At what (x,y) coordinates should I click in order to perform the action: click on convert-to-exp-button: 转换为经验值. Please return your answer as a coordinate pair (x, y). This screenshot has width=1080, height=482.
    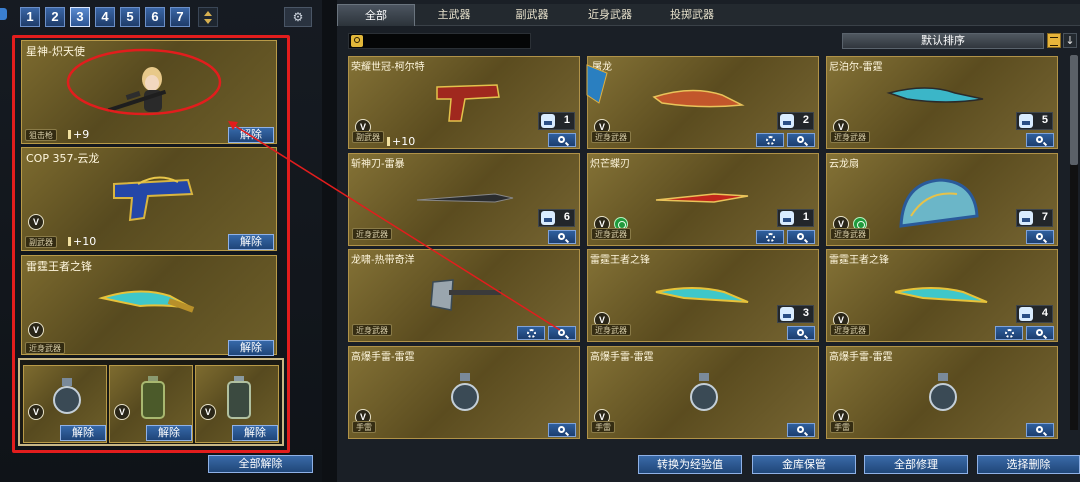
    Looking at the image, I should click on (690, 464).